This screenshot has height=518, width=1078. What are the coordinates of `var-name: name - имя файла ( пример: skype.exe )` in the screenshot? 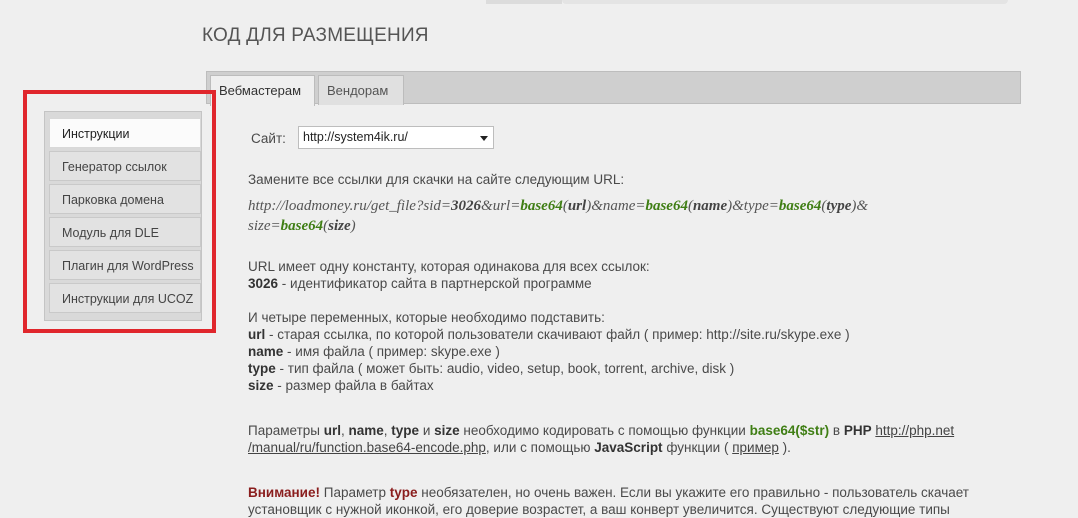 It's located at (374, 351).